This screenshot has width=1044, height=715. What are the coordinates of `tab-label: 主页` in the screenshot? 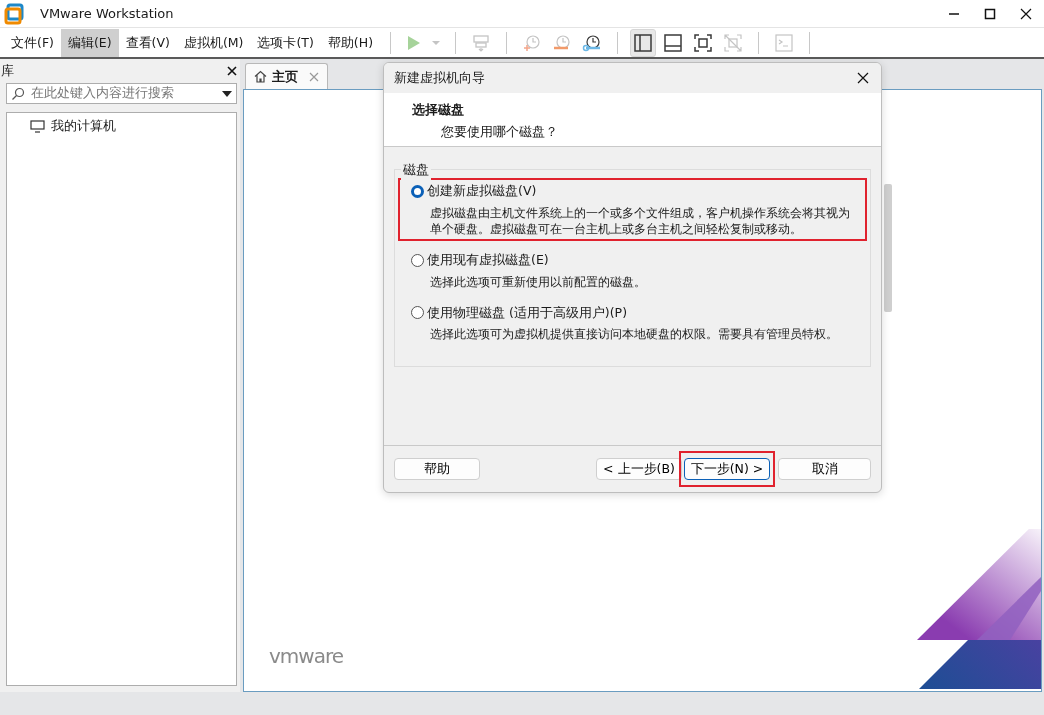 It's located at (285, 76).